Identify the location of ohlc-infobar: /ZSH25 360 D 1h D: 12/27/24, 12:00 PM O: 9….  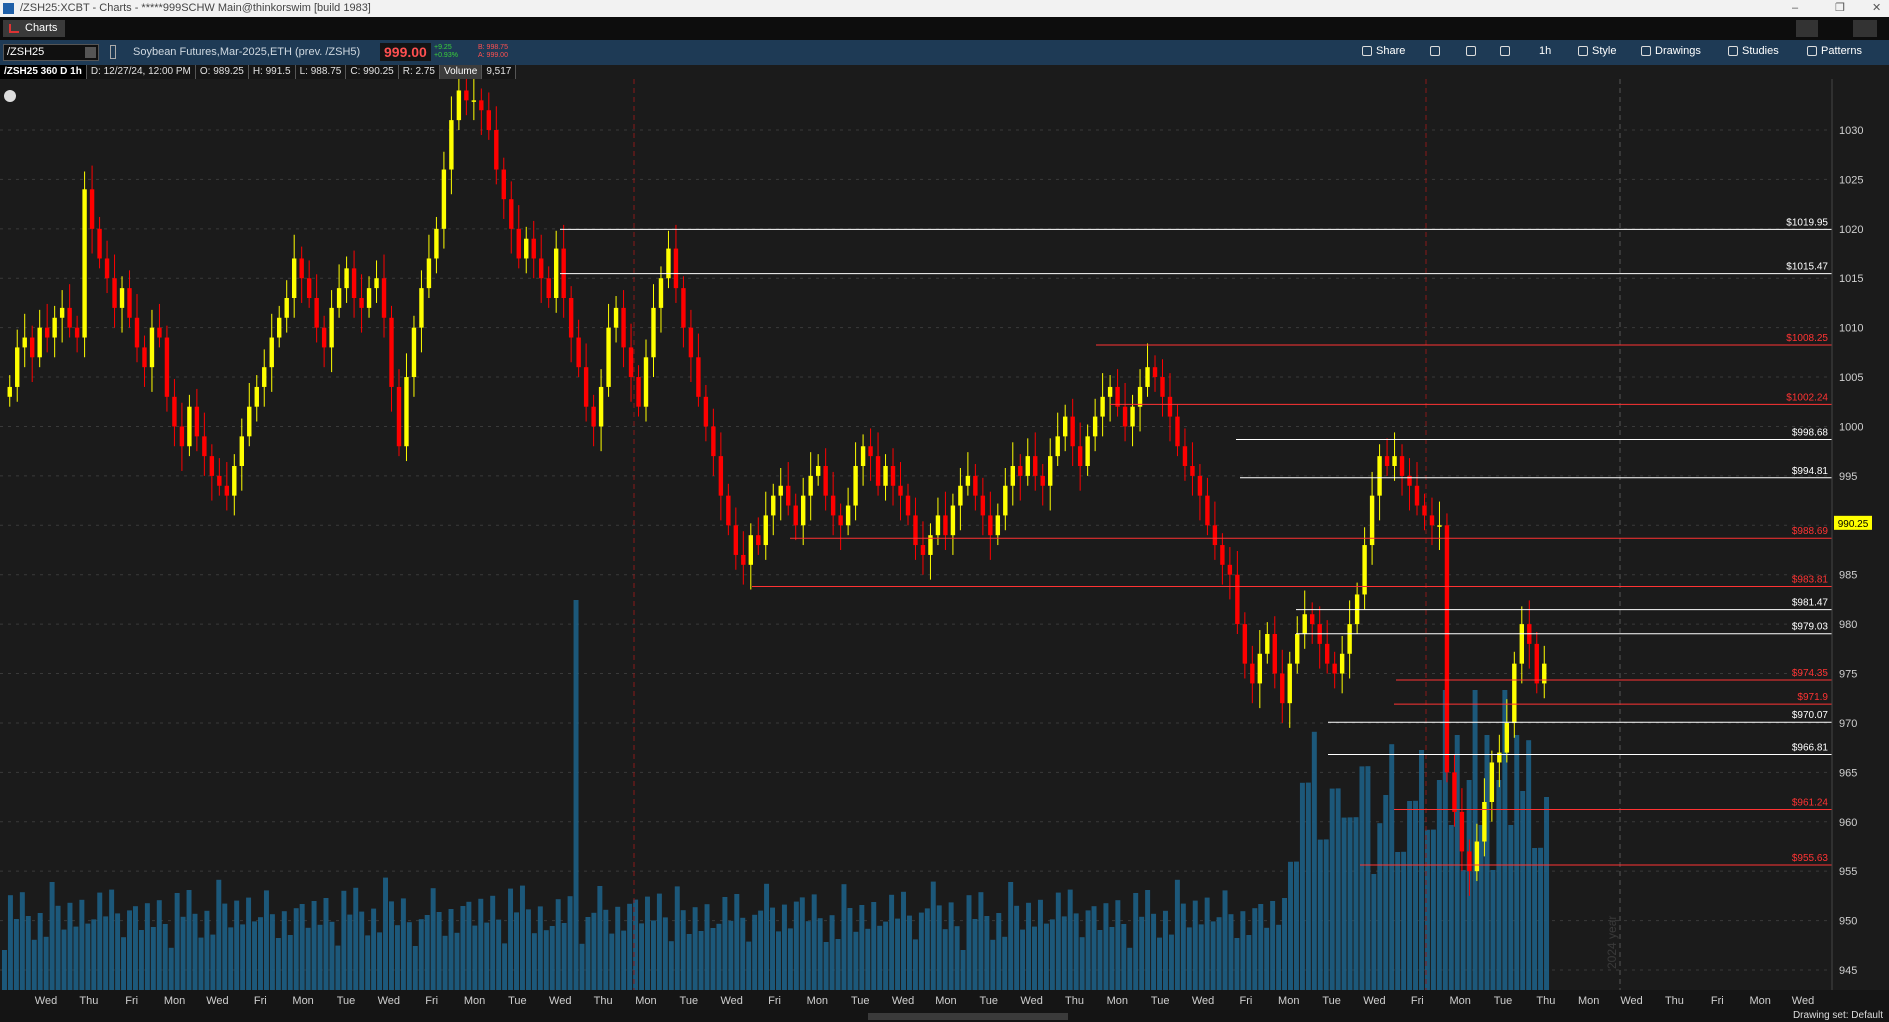
(258, 72).